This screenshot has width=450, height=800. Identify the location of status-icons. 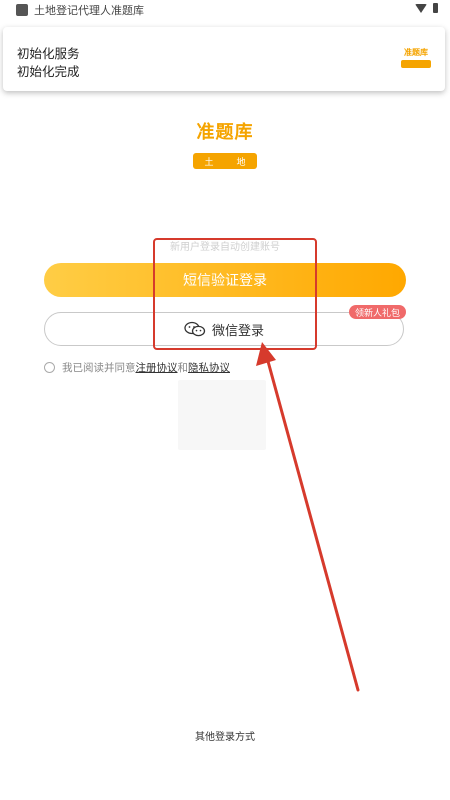
(426, 8).